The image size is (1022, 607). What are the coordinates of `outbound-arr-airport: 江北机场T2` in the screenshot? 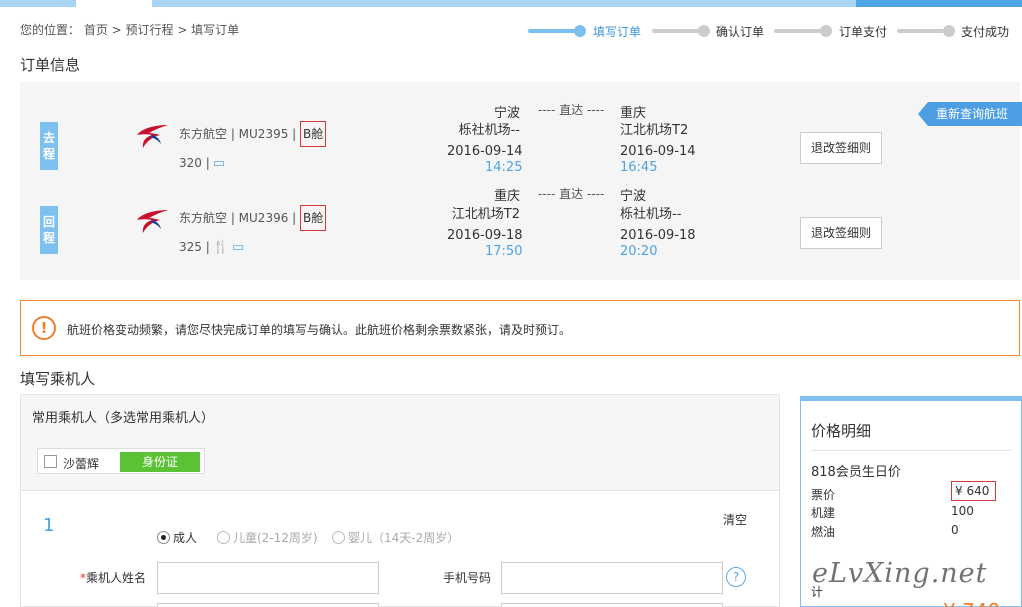 It's located at (654, 130).